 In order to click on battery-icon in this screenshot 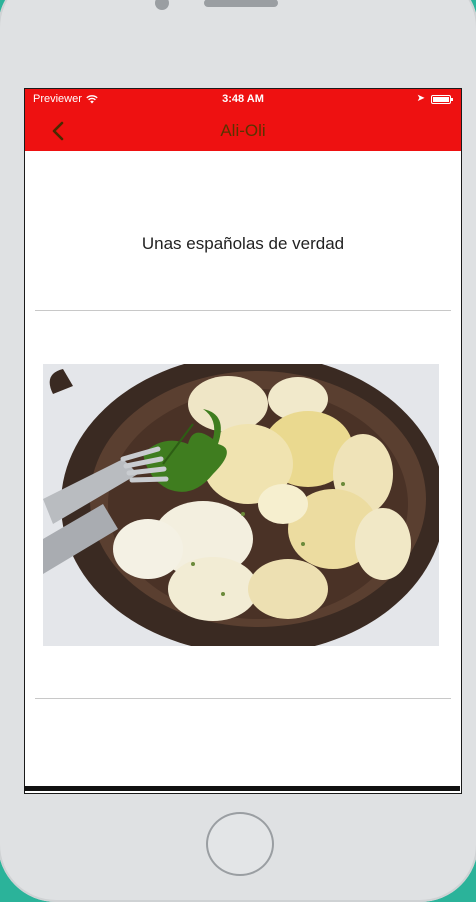, I will do `click(442, 99)`.